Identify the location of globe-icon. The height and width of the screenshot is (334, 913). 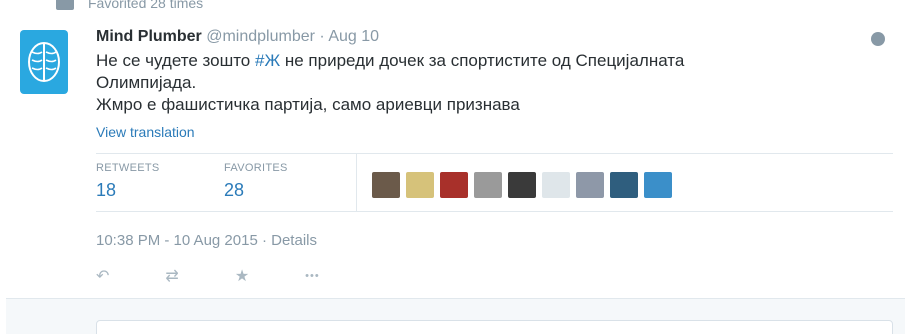
(878, 39).